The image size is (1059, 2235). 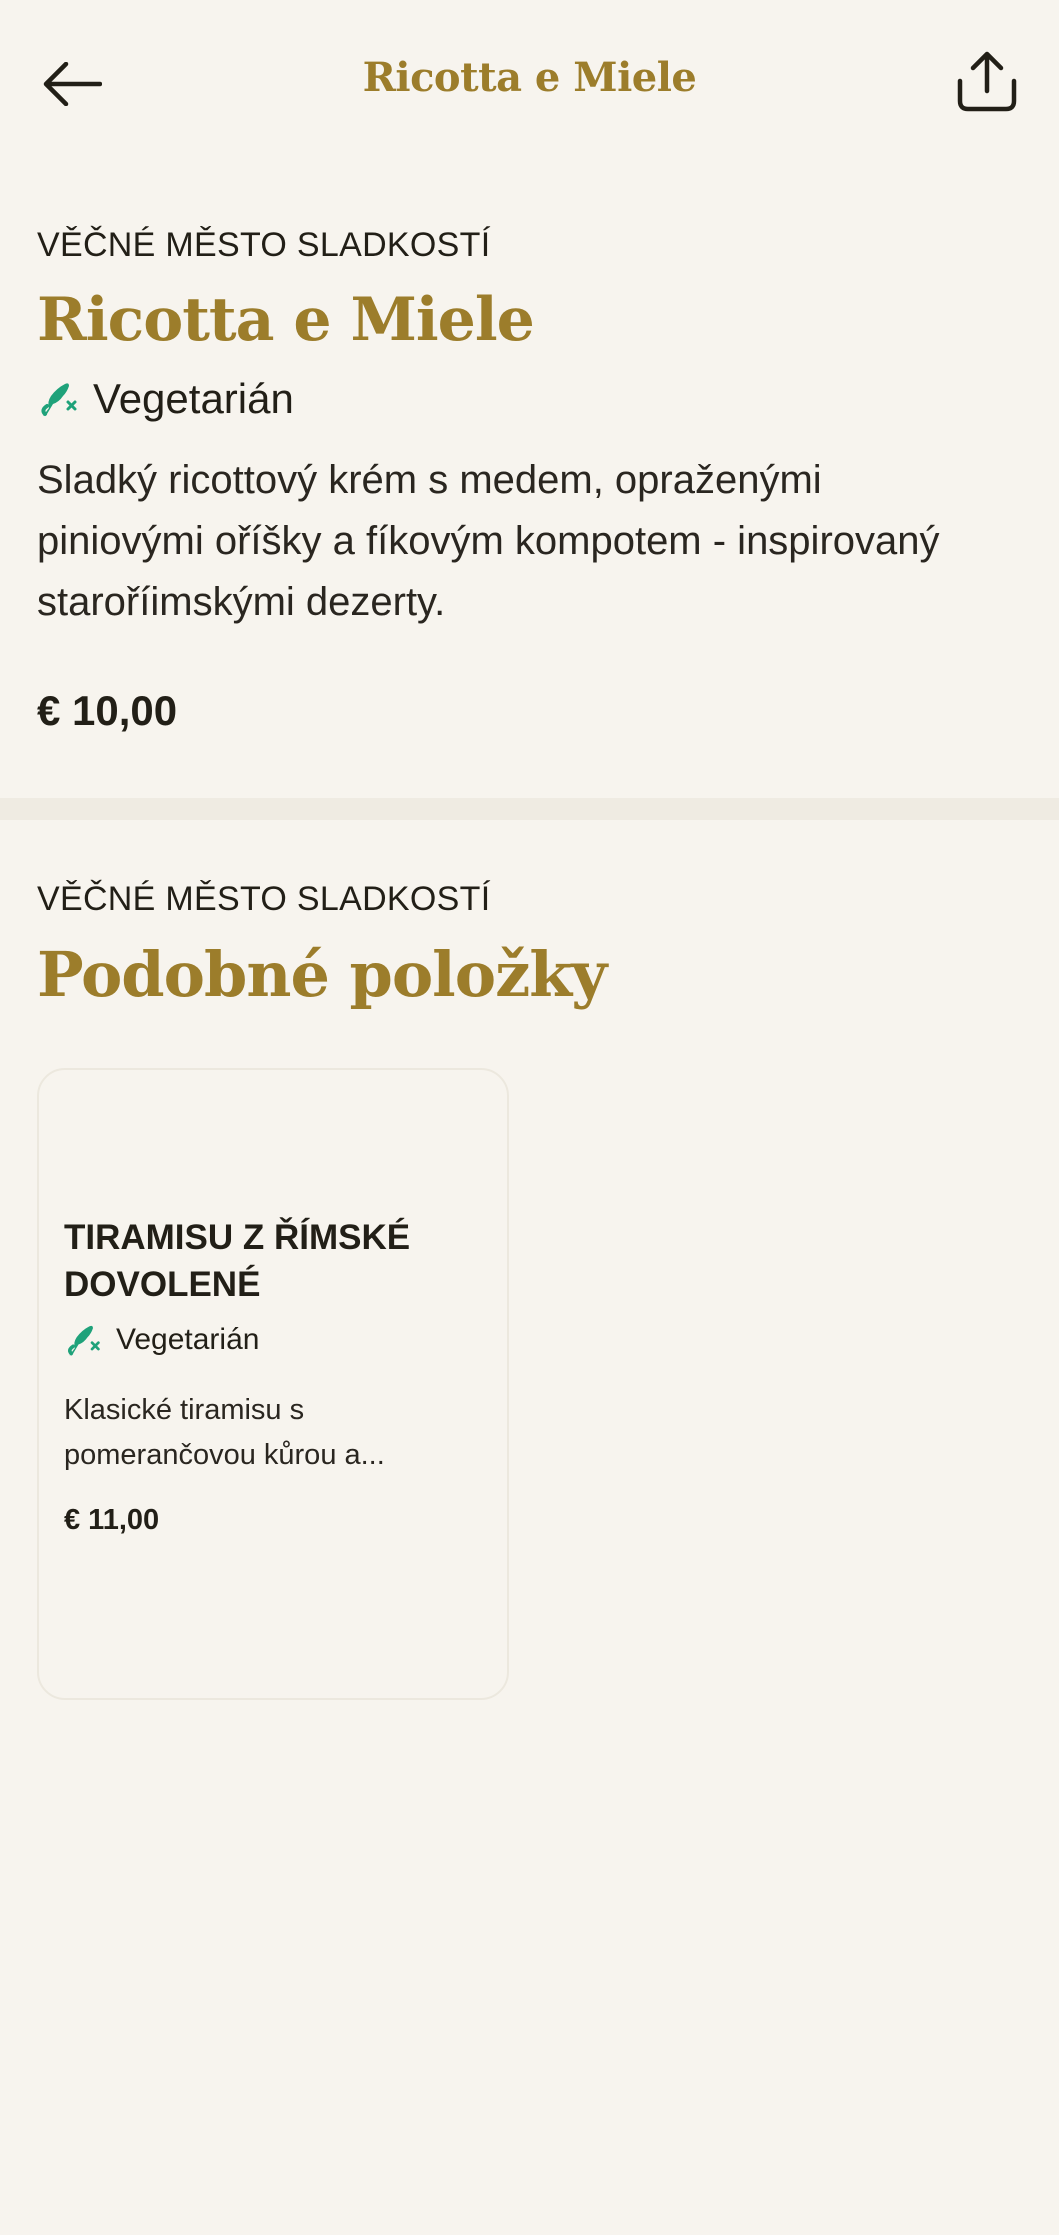 What do you see at coordinates (188, 1339) in the screenshot?
I see `card-diet-label: Vegetarián` at bounding box center [188, 1339].